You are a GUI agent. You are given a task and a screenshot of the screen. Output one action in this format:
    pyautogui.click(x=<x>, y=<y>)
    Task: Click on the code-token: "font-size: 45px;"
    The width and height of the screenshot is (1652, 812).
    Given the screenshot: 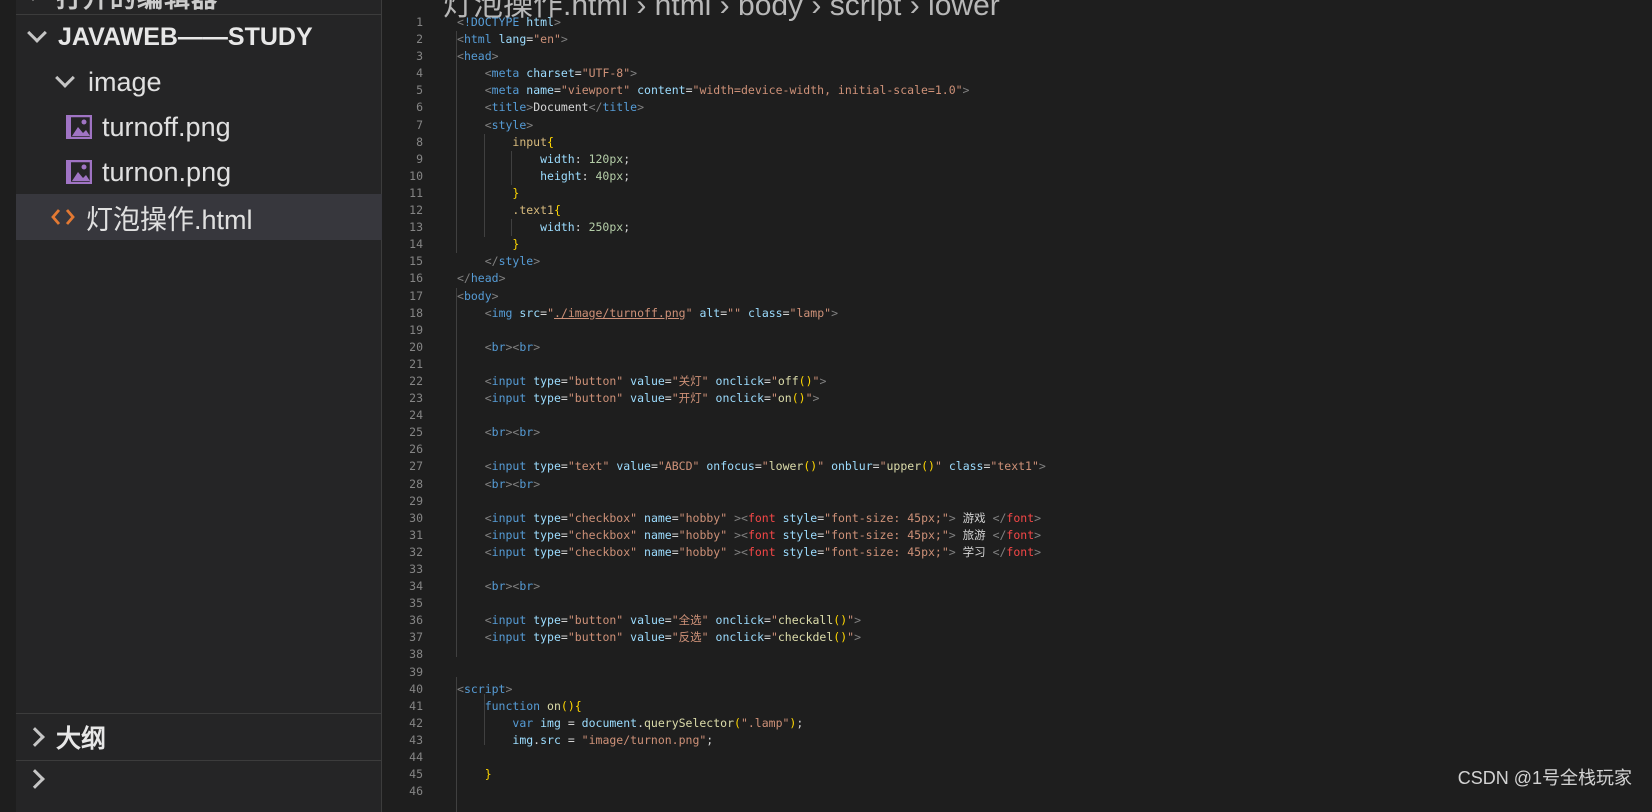 What is the action you would take?
    pyautogui.click(x=886, y=534)
    